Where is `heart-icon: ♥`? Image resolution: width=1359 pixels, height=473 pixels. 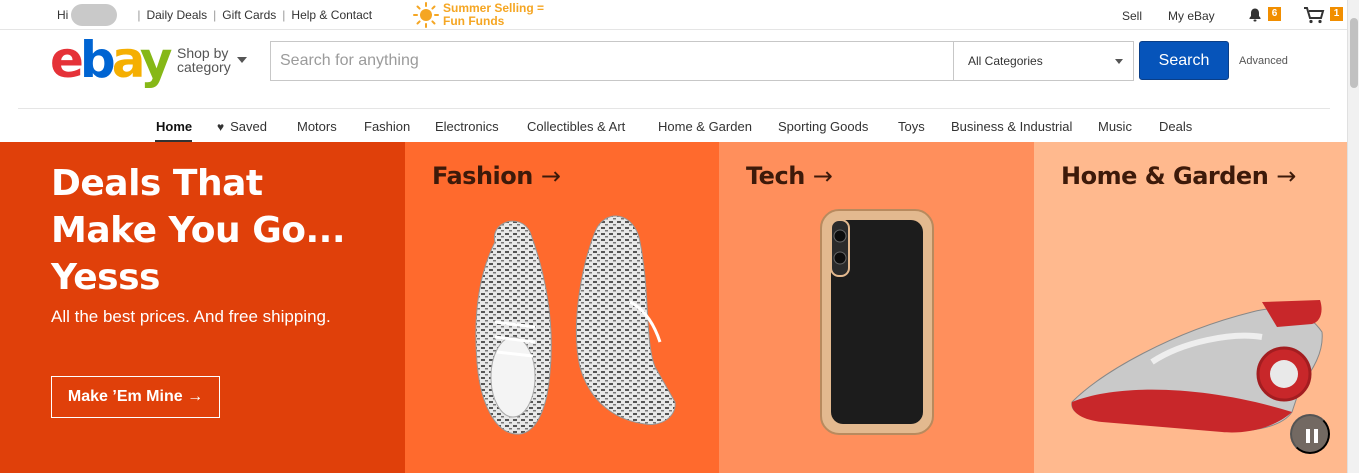
heart-icon: ♥ is located at coordinates (221, 127).